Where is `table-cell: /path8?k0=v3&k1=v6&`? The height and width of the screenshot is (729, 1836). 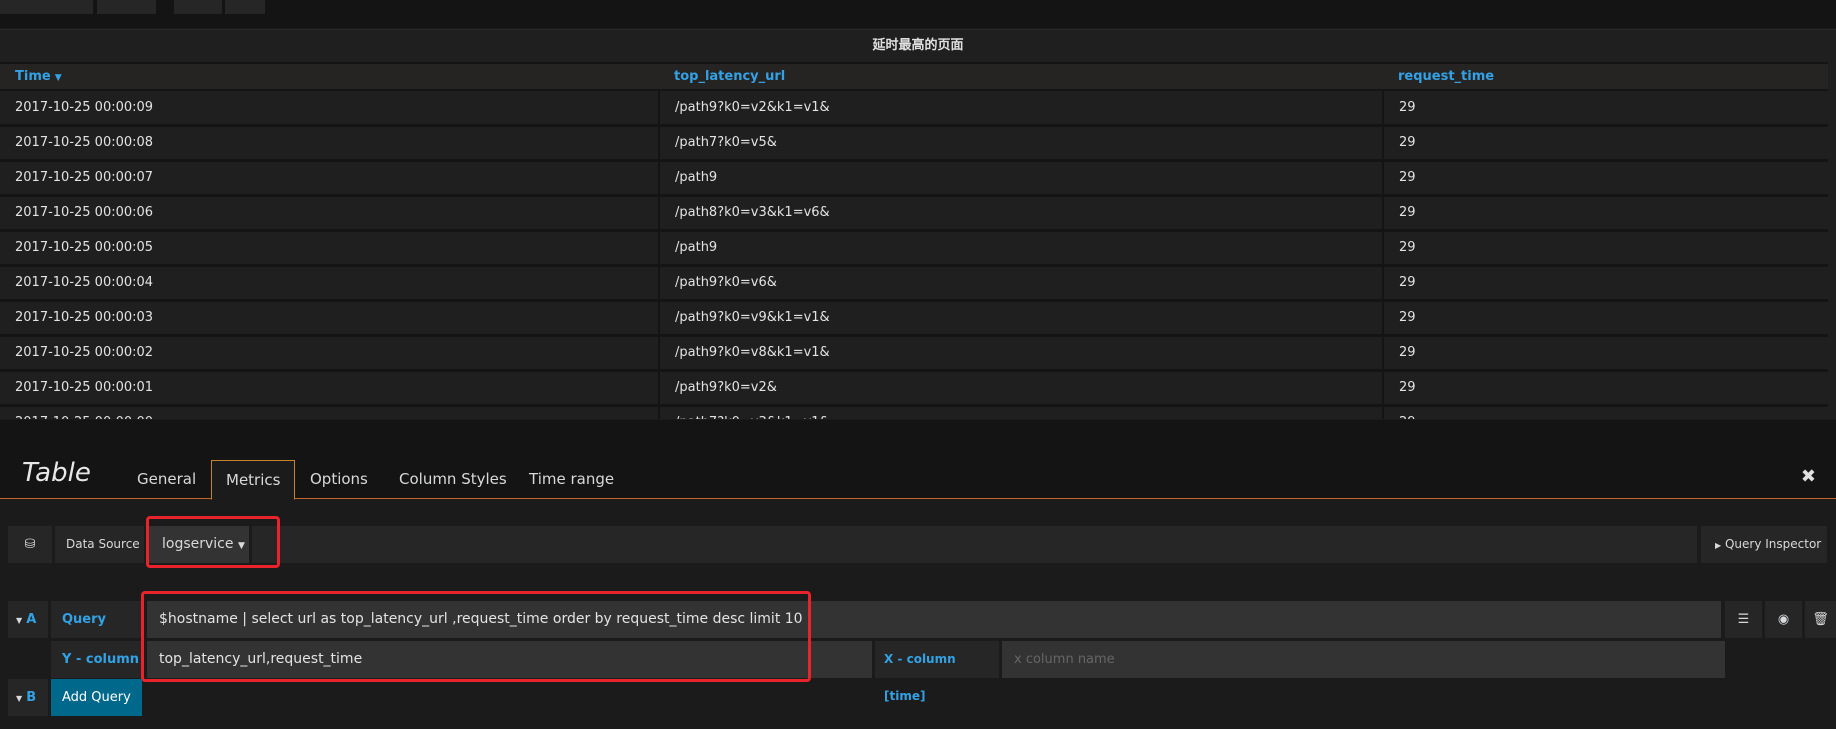 table-cell: /path8?k0=v3&k1=v6& is located at coordinates (1020, 213).